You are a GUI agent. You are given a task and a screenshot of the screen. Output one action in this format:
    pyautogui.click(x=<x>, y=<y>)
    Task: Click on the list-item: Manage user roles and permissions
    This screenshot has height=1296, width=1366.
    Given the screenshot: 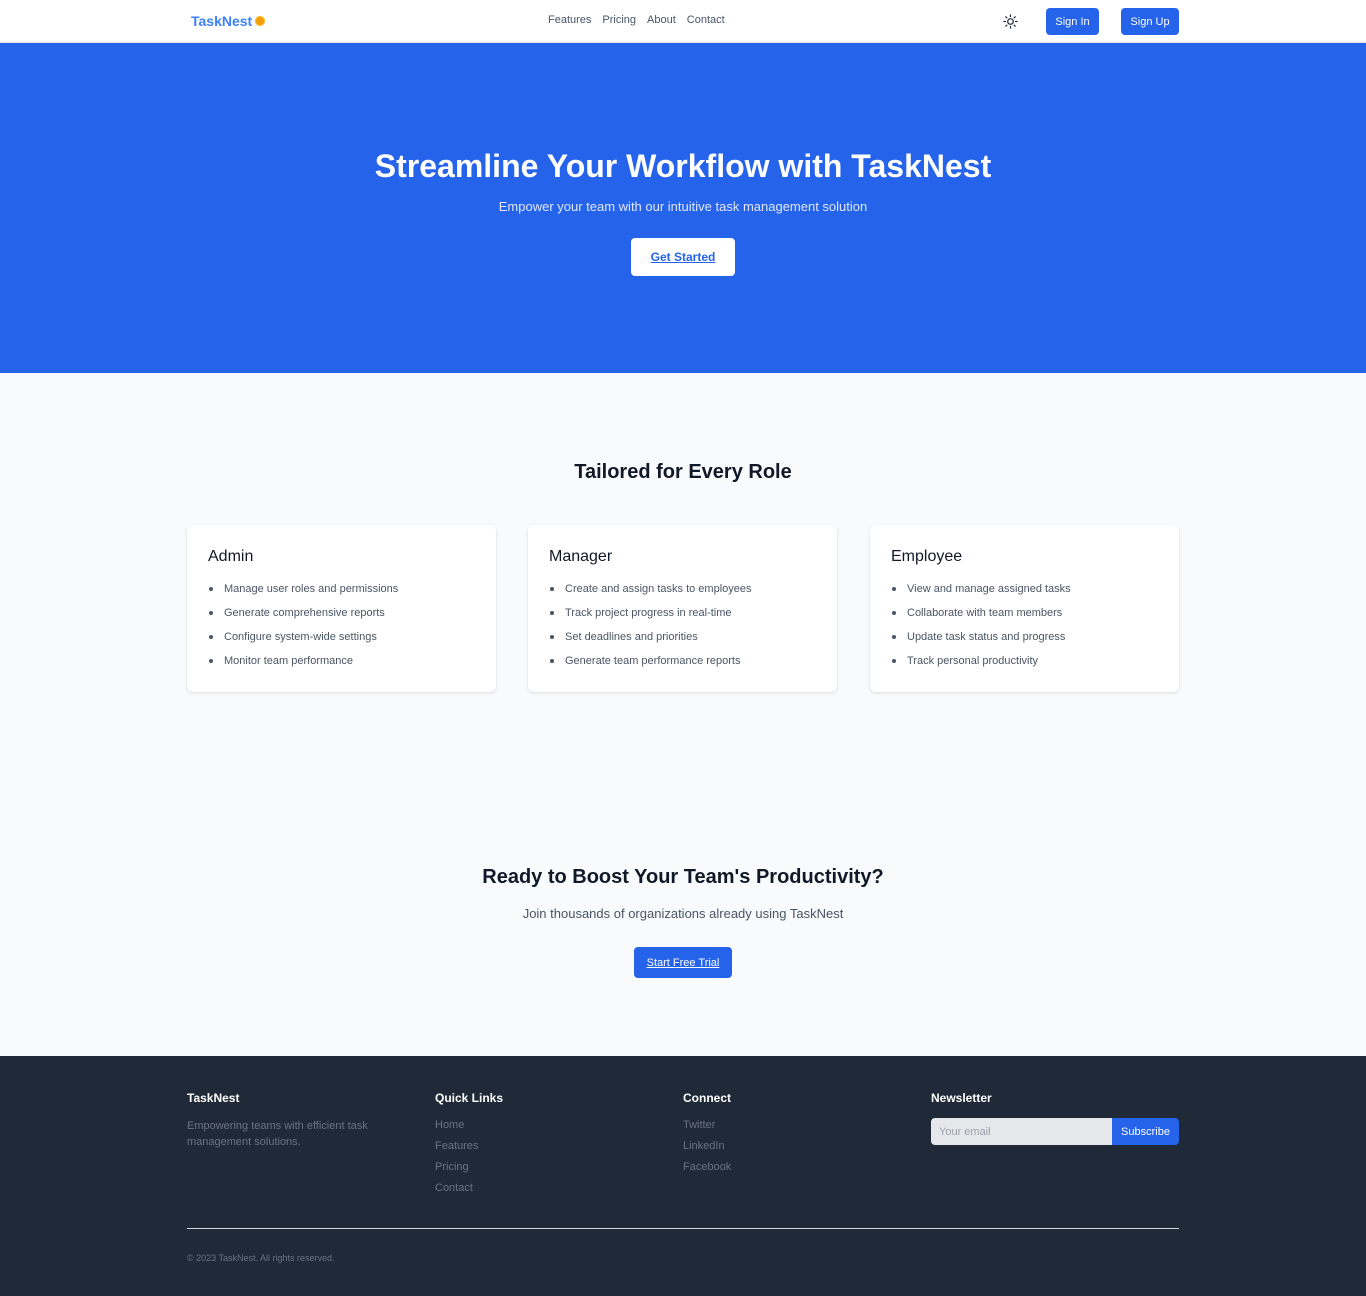 What is the action you would take?
    pyautogui.click(x=341, y=594)
    